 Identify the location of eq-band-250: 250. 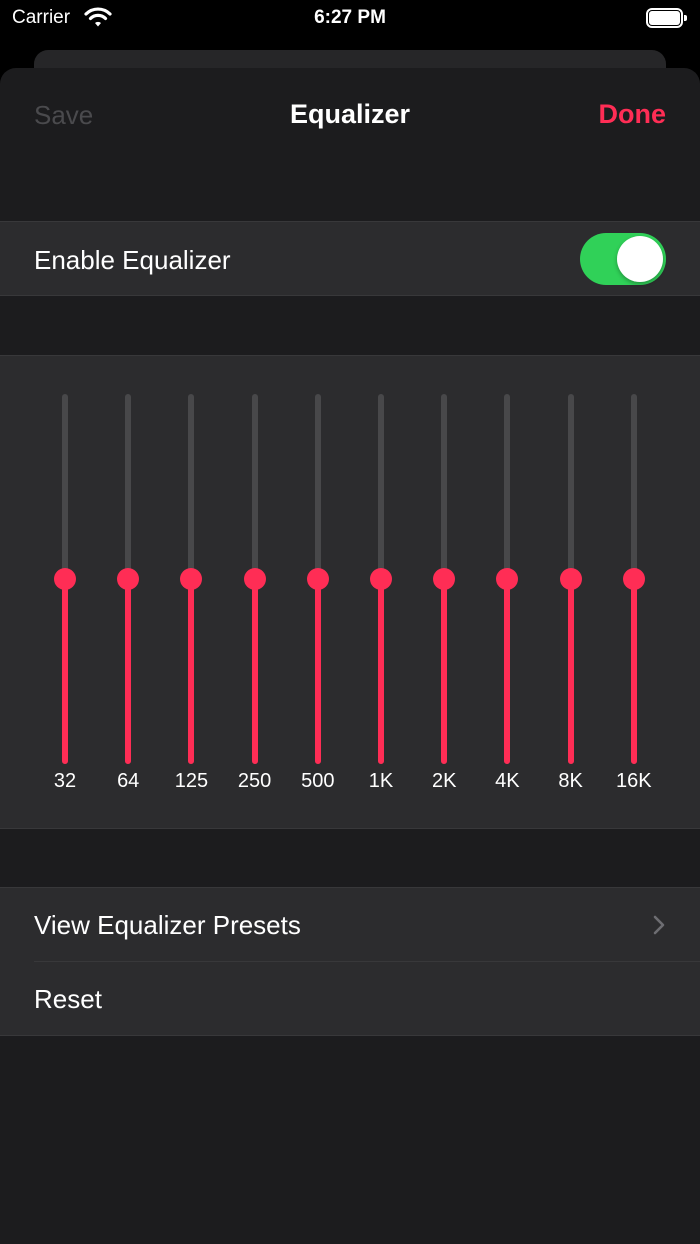
(255, 593).